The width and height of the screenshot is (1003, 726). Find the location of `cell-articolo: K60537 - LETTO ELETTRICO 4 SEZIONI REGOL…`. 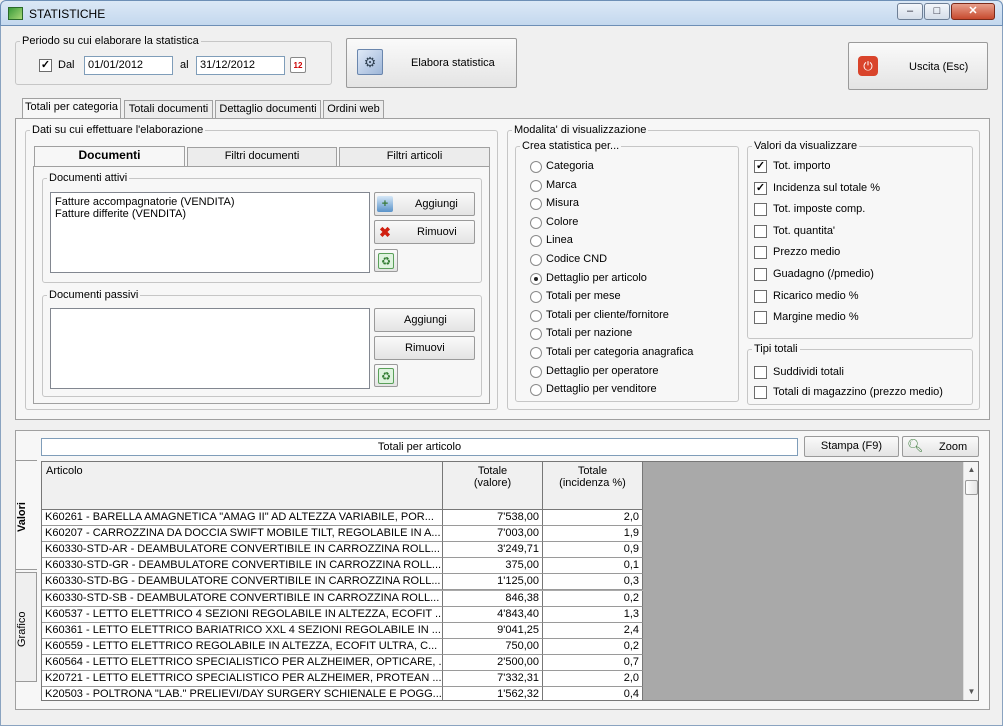

cell-articolo: K60537 - LETTO ELETTRICO 4 SEZIONI REGOL… is located at coordinates (242, 614).